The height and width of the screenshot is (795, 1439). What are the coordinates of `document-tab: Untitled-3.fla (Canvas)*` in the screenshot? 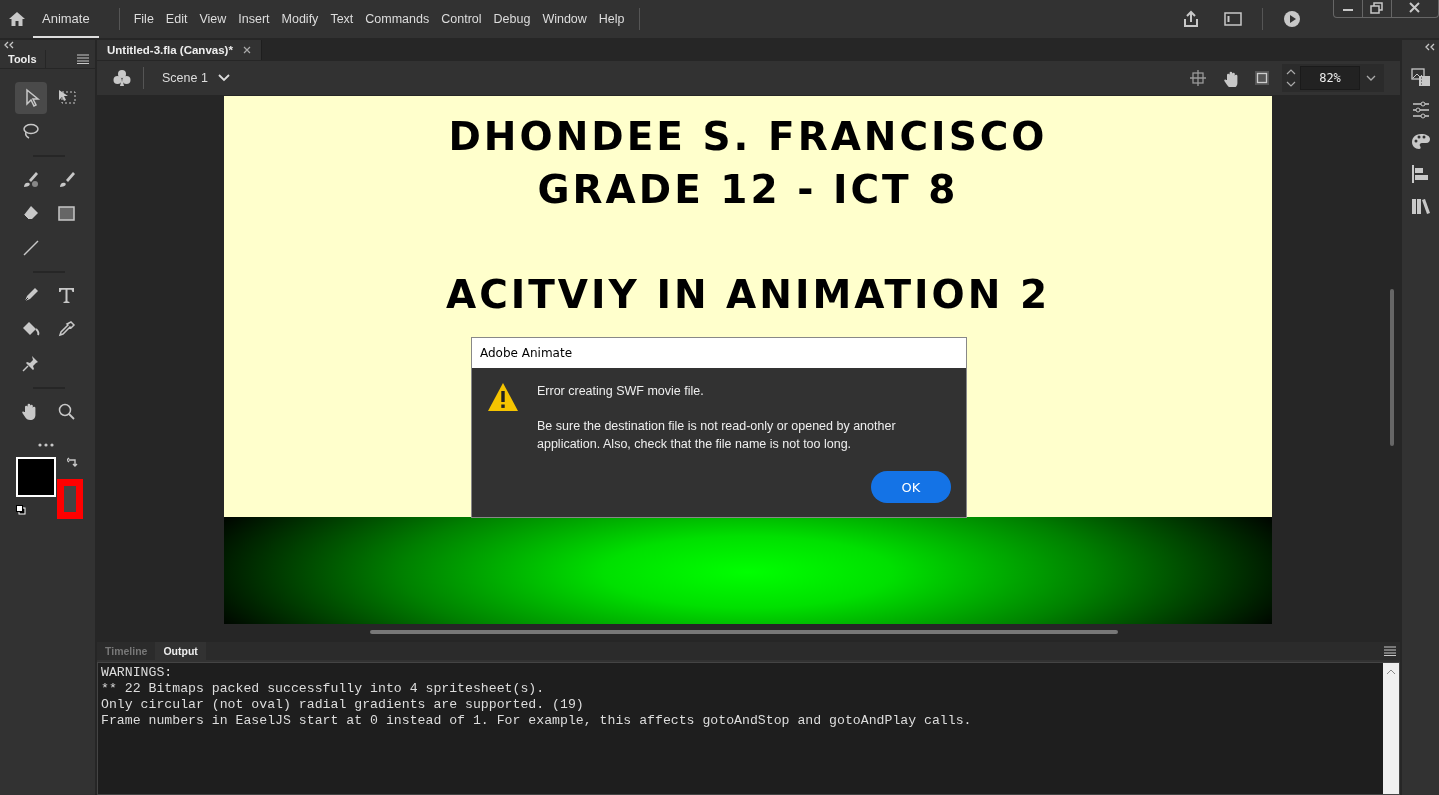 It's located at (179, 50).